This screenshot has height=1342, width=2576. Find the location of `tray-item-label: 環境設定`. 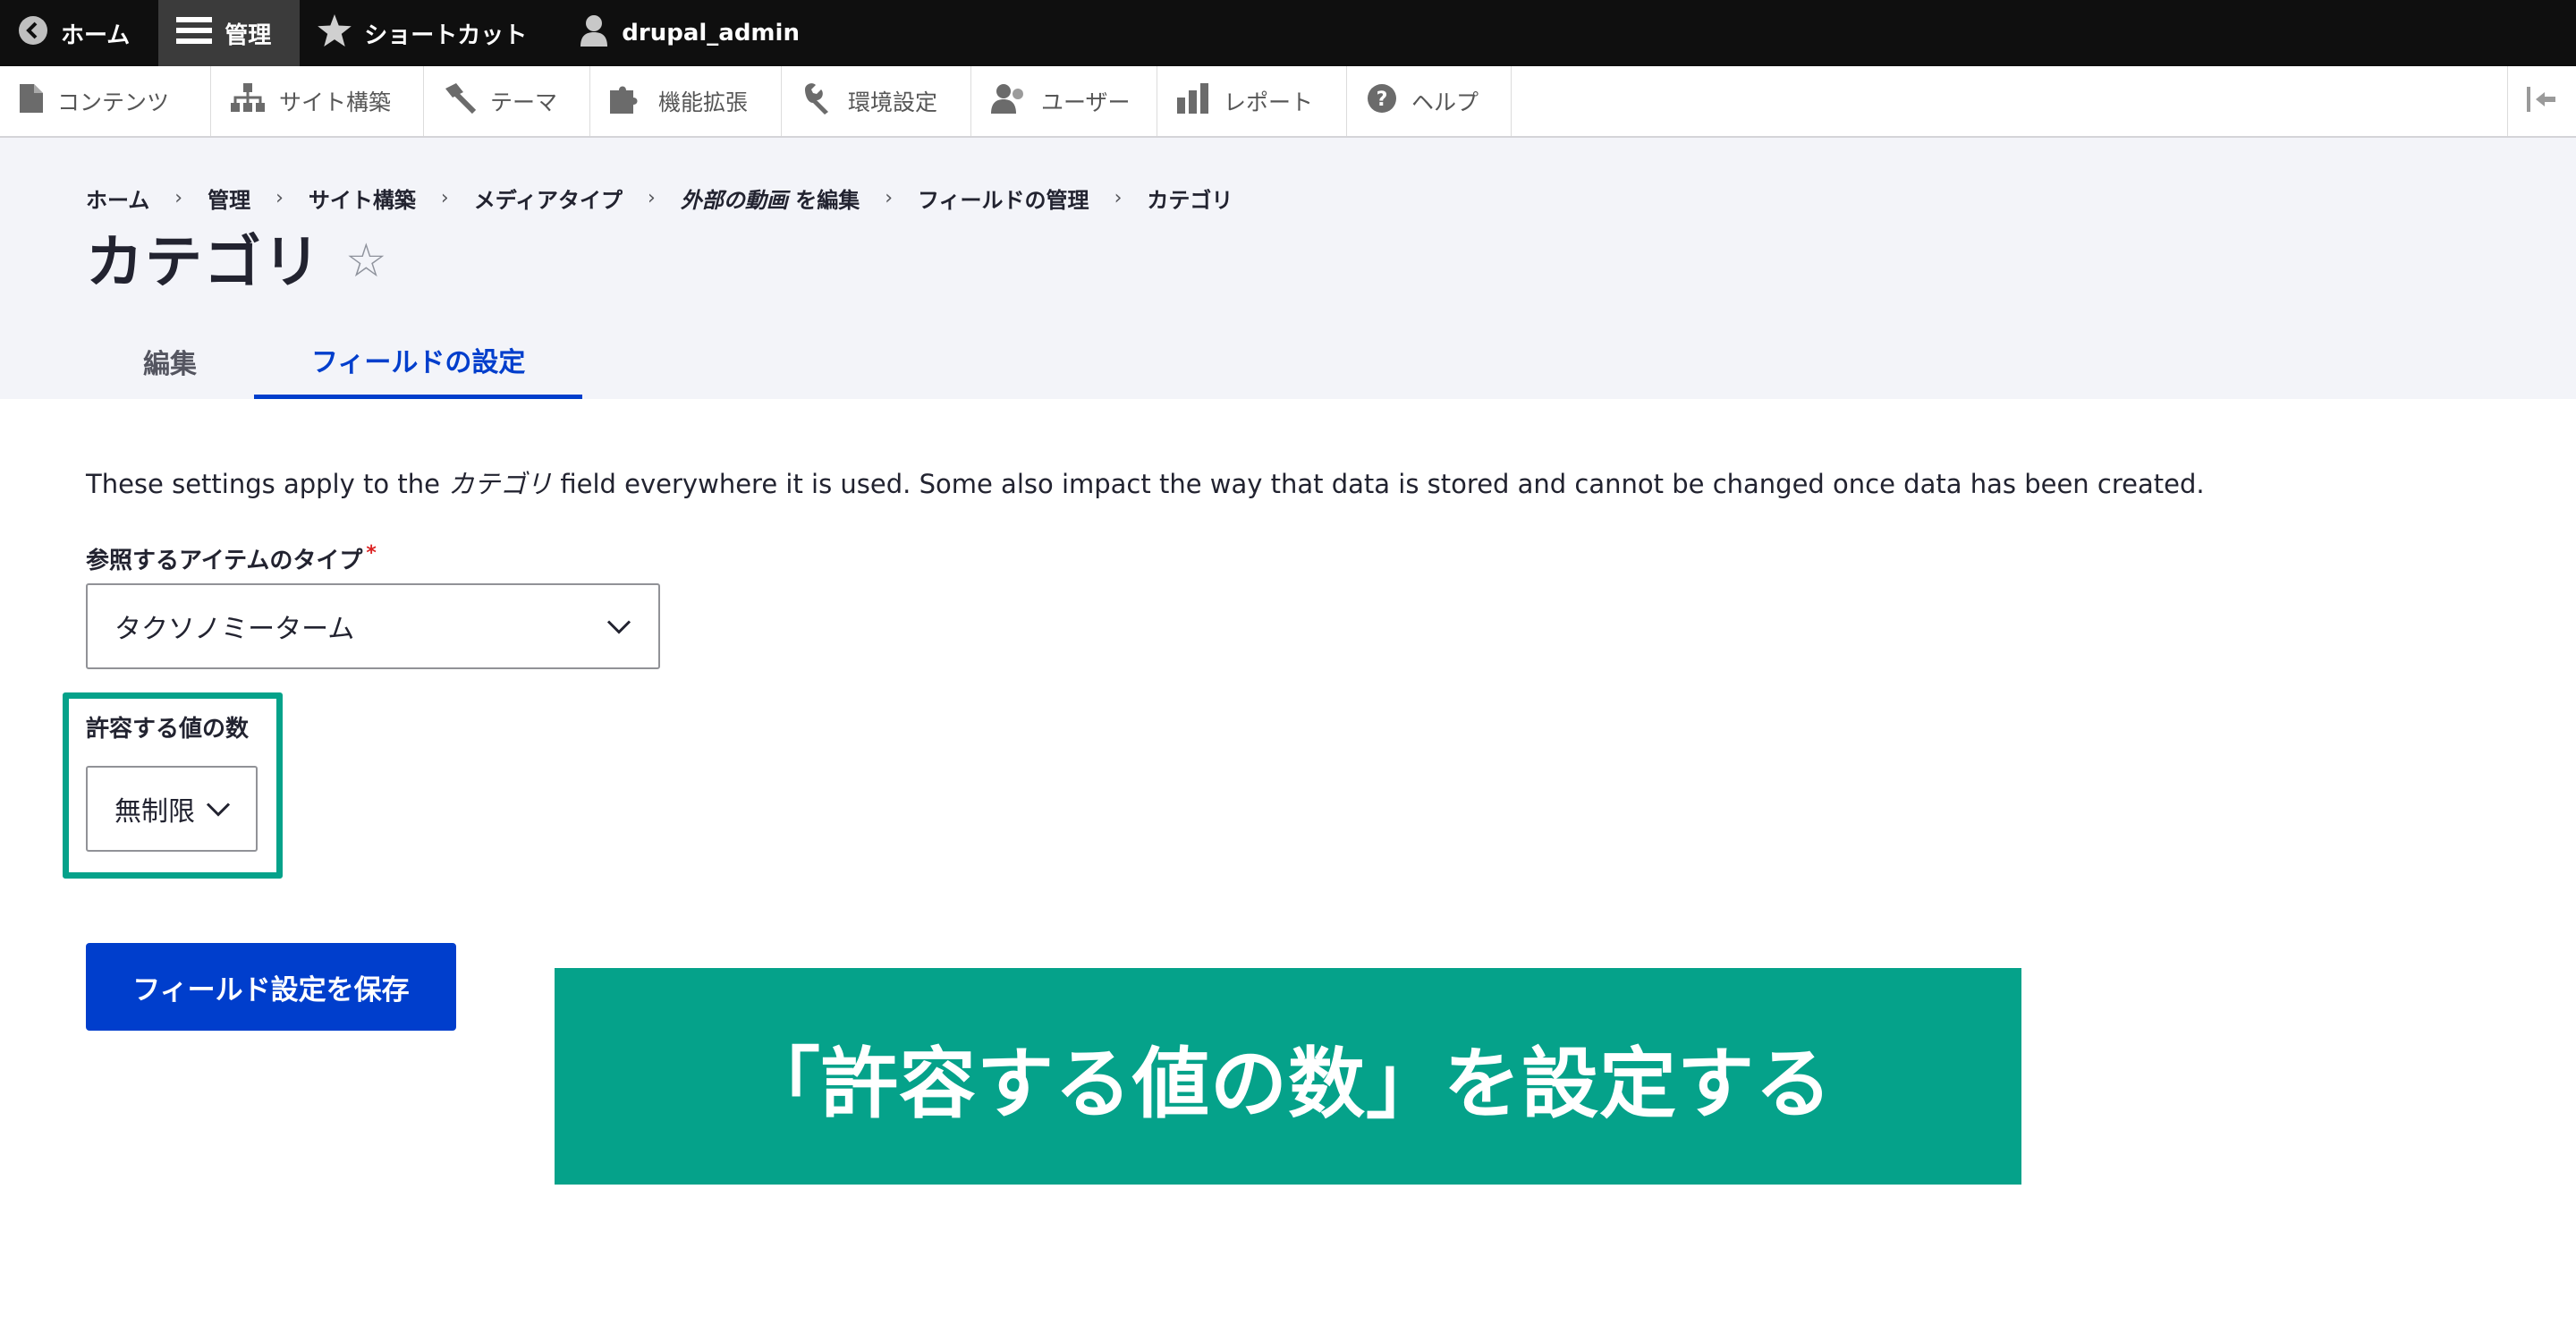

tray-item-label: 環境設定 is located at coordinates (893, 102).